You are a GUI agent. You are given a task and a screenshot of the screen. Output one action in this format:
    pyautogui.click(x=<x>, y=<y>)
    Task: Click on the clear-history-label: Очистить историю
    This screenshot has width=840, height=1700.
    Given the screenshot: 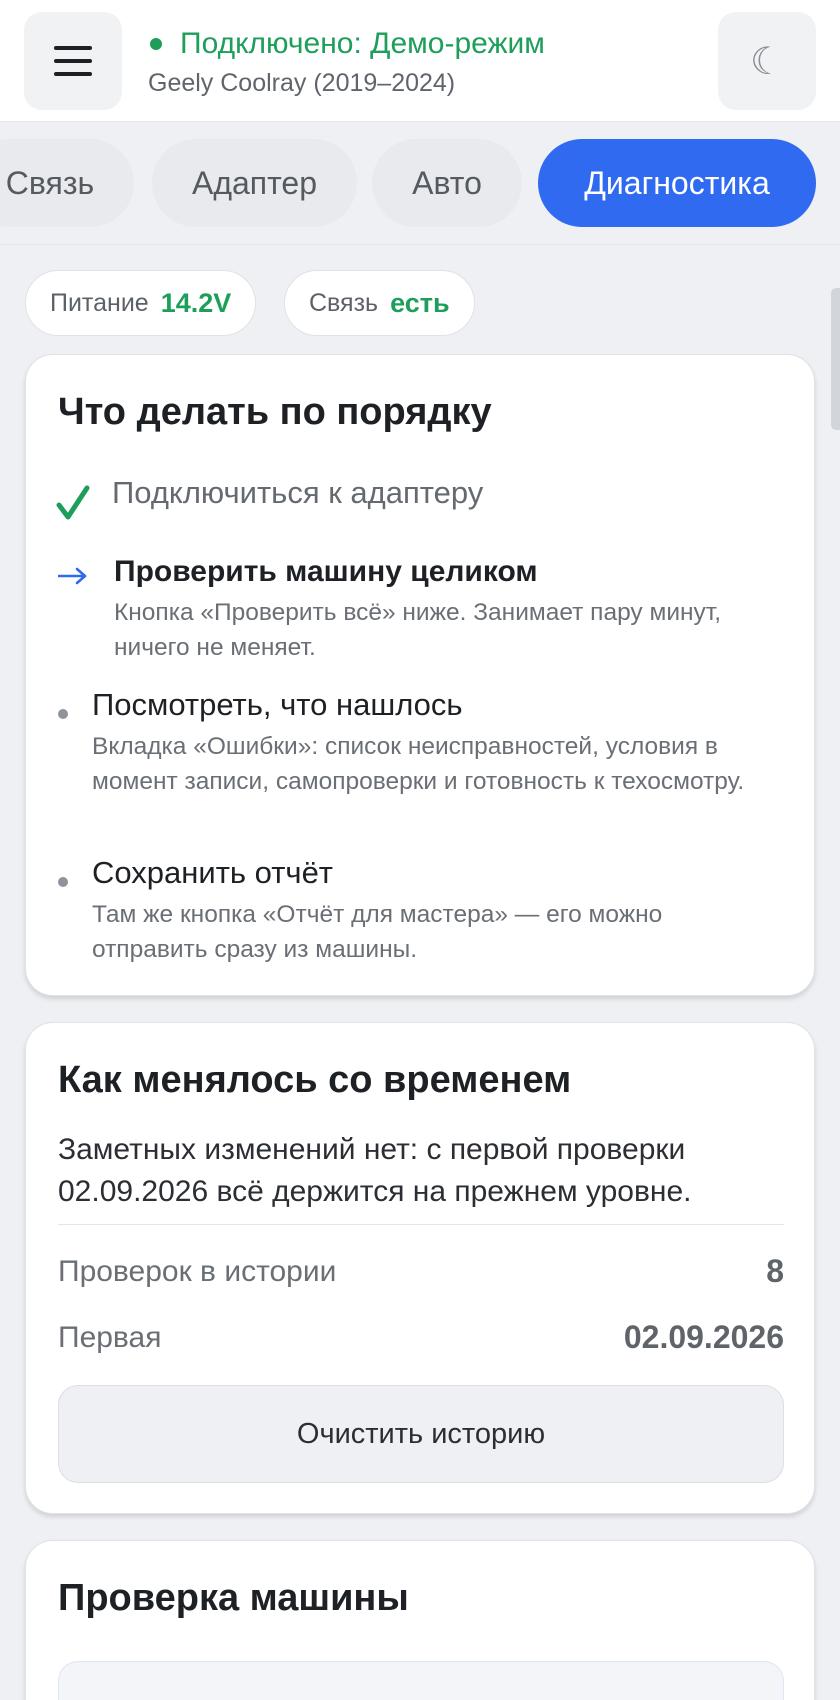 What is the action you would take?
    pyautogui.click(x=421, y=1433)
    